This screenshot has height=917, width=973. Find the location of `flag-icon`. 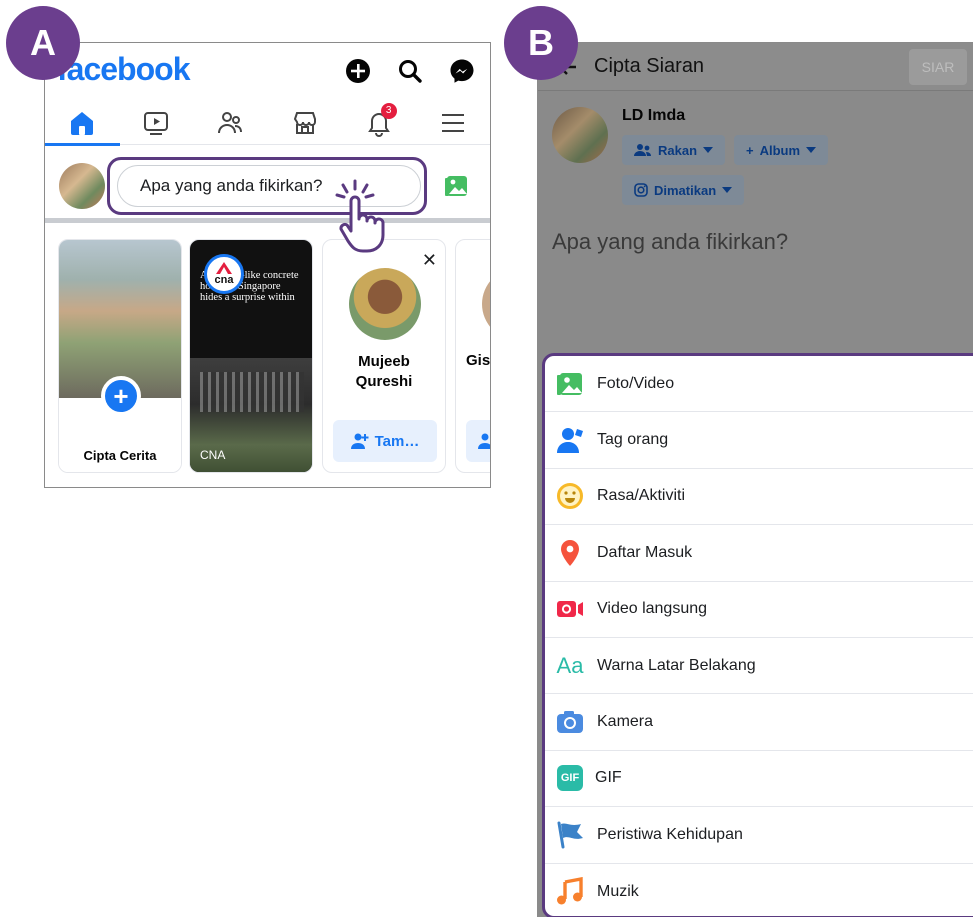

flag-icon is located at coordinates (570, 835).